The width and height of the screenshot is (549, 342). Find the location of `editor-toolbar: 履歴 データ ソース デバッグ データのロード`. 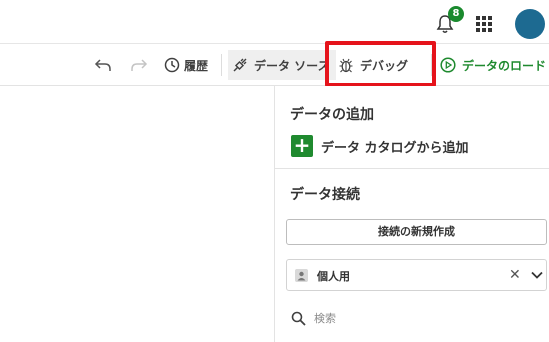

editor-toolbar: 履歴 データ ソース デバッグ データのロード is located at coordinates (274, 65).